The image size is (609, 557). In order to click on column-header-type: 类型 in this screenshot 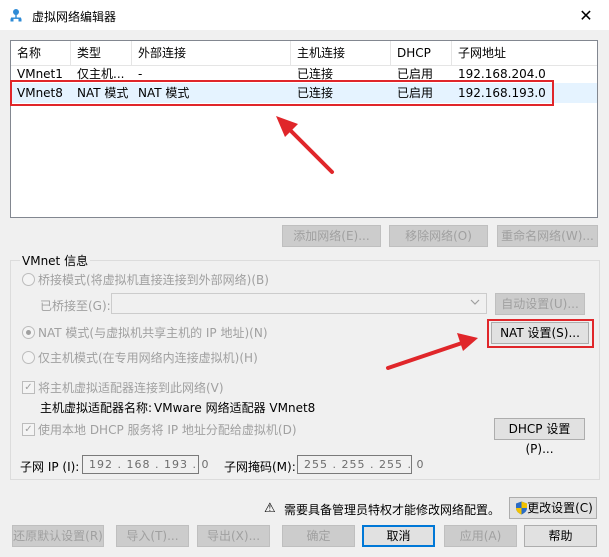, I will do `click(101, 53)`.